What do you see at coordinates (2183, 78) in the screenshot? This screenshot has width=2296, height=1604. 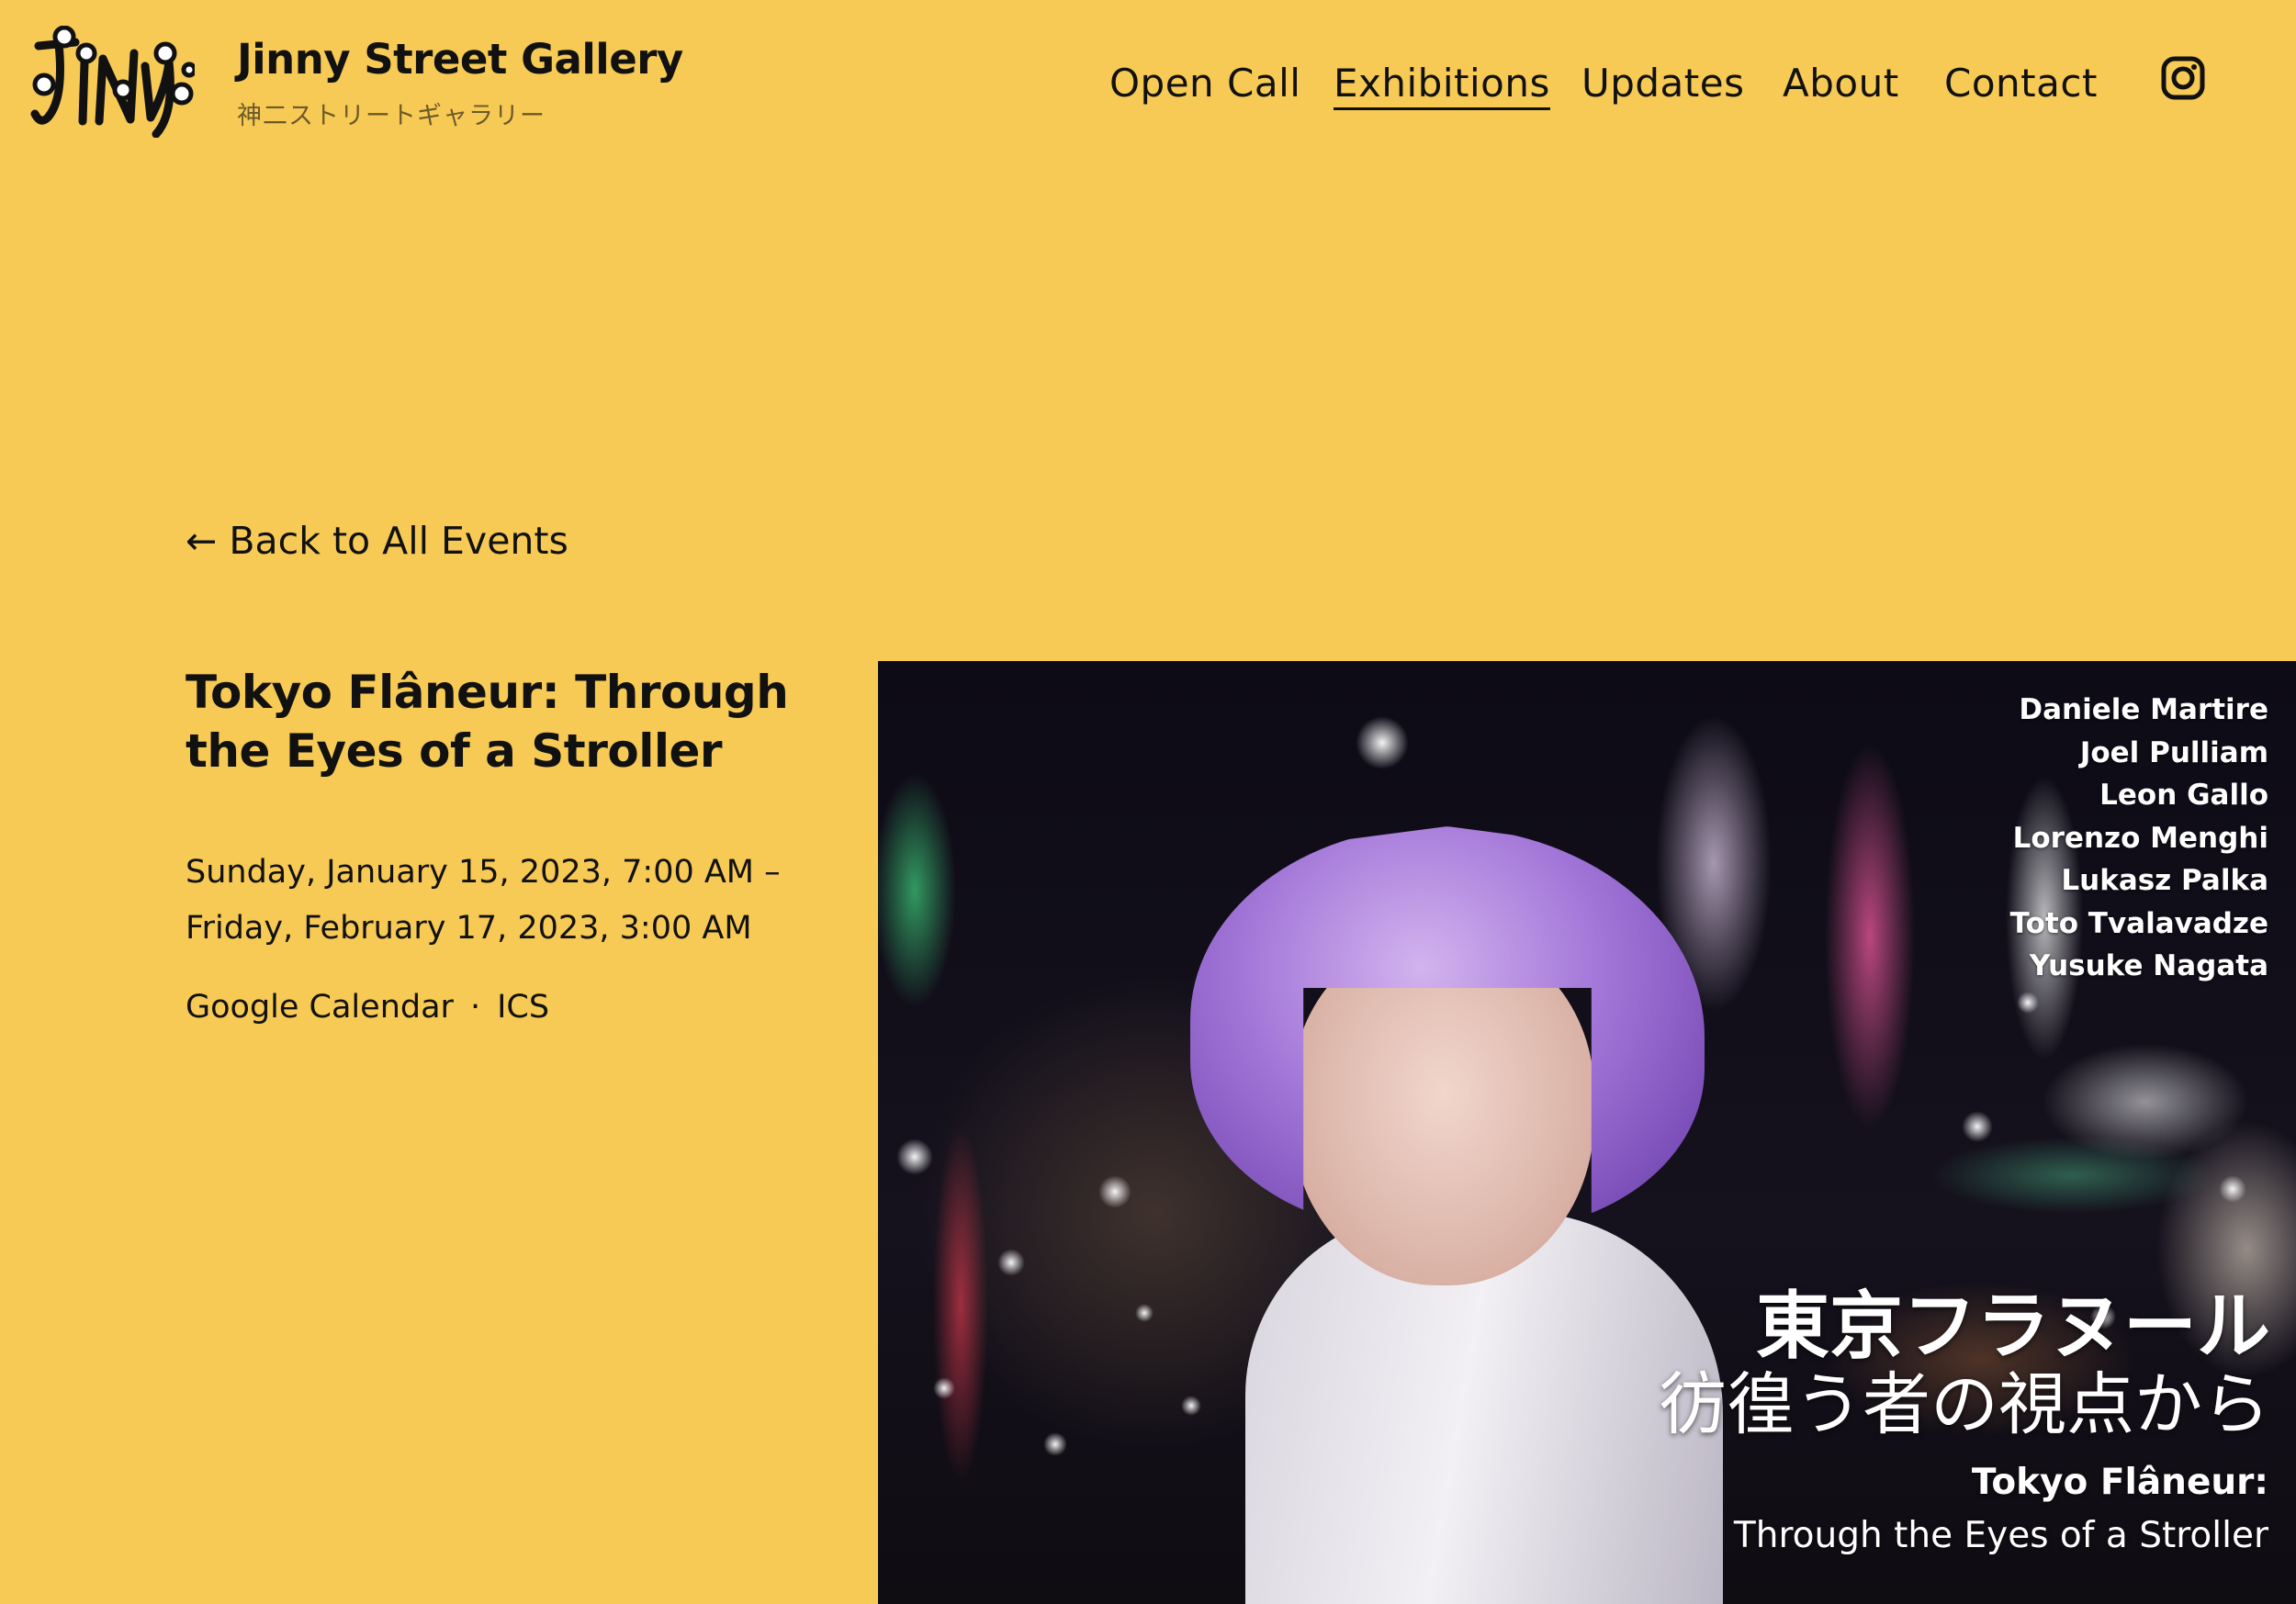 I see `instagram-icon` at bounding box center [2183, 78].